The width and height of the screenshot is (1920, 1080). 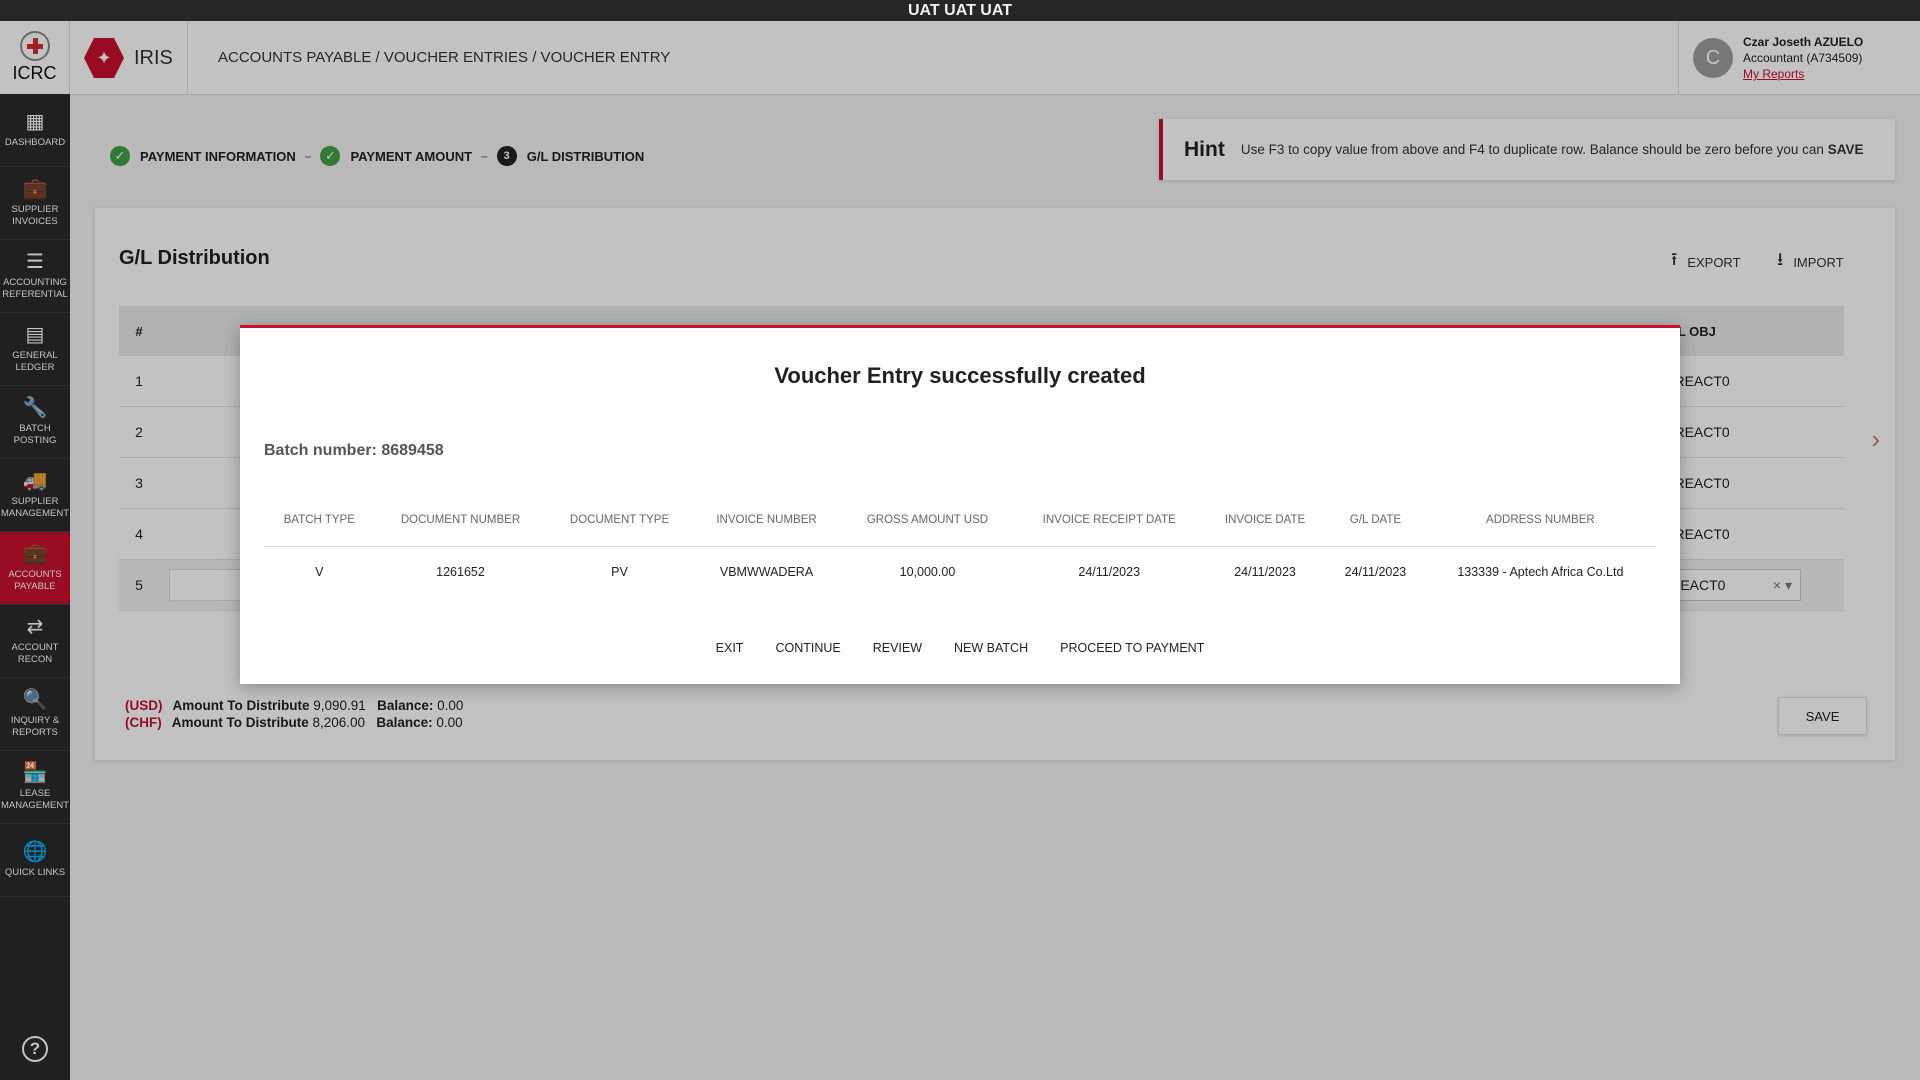 What do you see at coordinates (807, 648) in the screenshot?
I see `continue-button: CONTINUE` at bounding box center [807, 648].